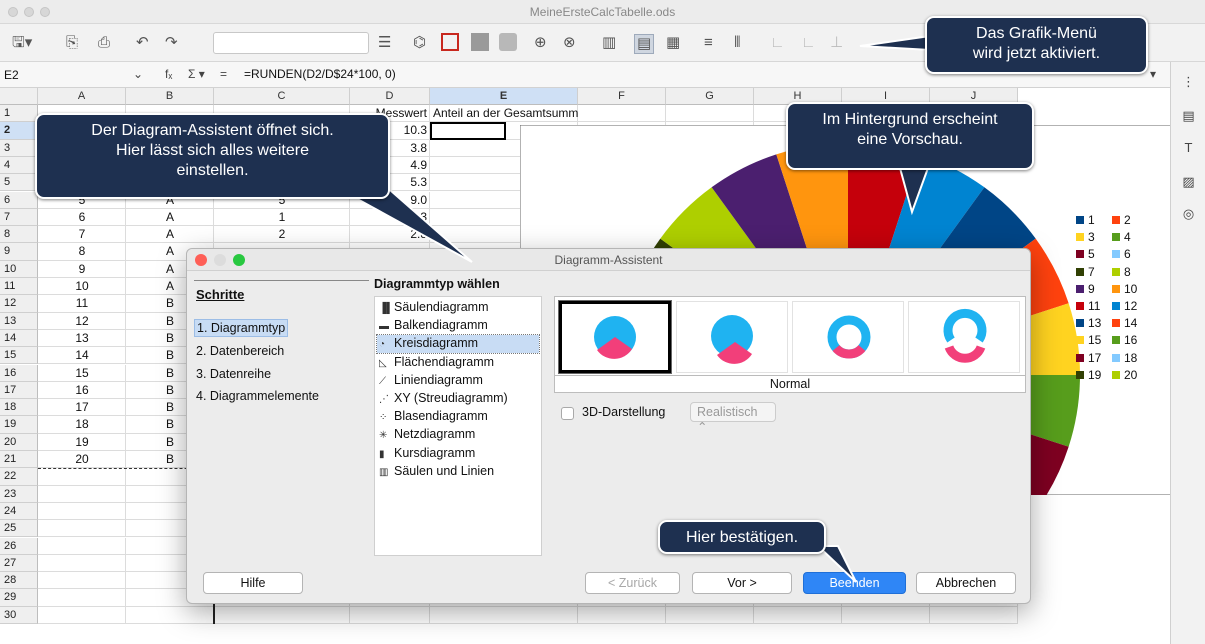 This screenshot has height=644, width=1205. I want to click on confirm-callout: Hier bestätigen., so click(742, 537).